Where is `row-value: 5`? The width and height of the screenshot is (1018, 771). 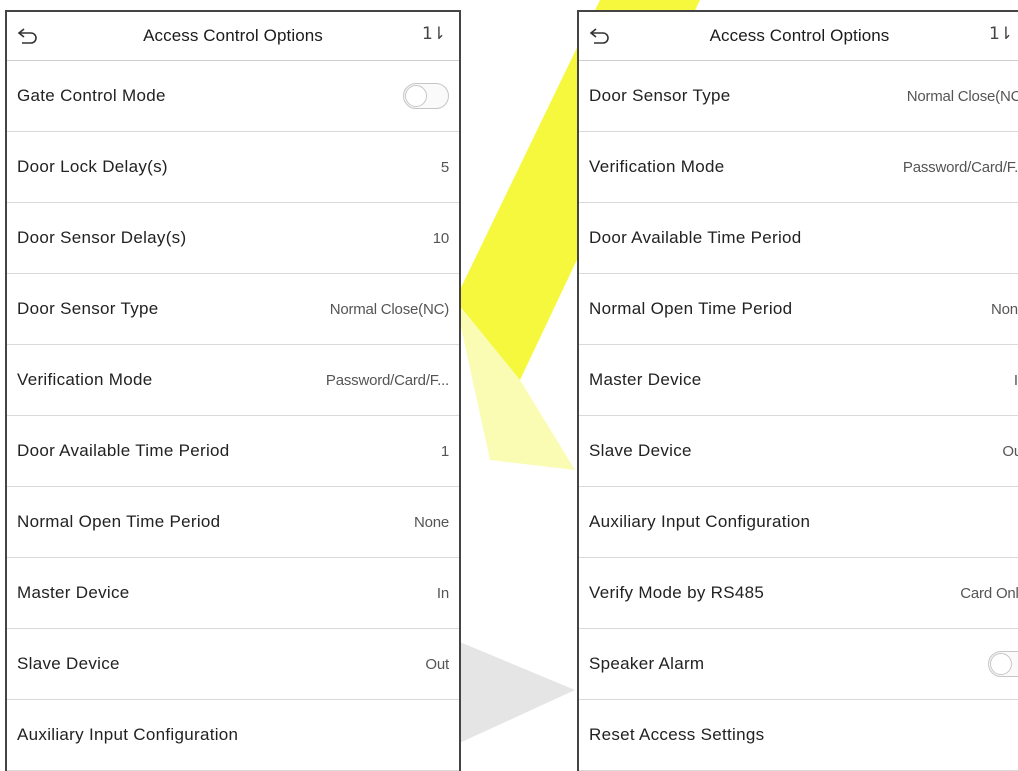 row-value: 5 is located at coordinates (445, 167).